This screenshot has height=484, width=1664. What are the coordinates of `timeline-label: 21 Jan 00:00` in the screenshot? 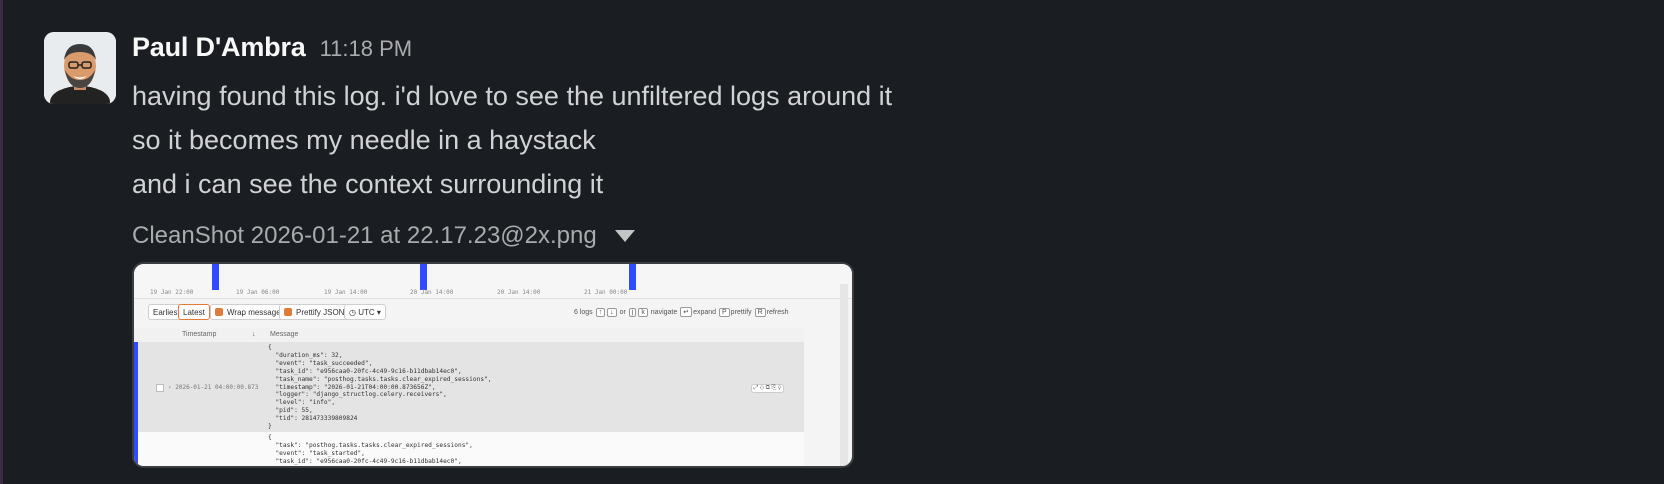 It's located at (606, 292).